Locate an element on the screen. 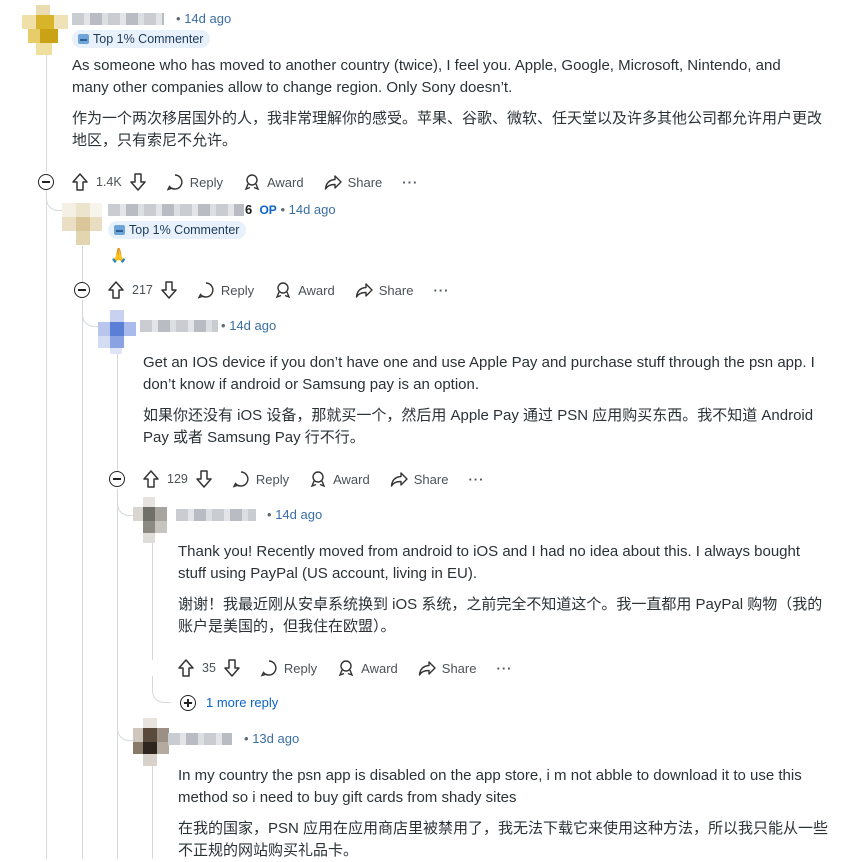 The width and height of the screenshot is (857, 862). username-suffix: 6 is located at coordinates (249, 209).